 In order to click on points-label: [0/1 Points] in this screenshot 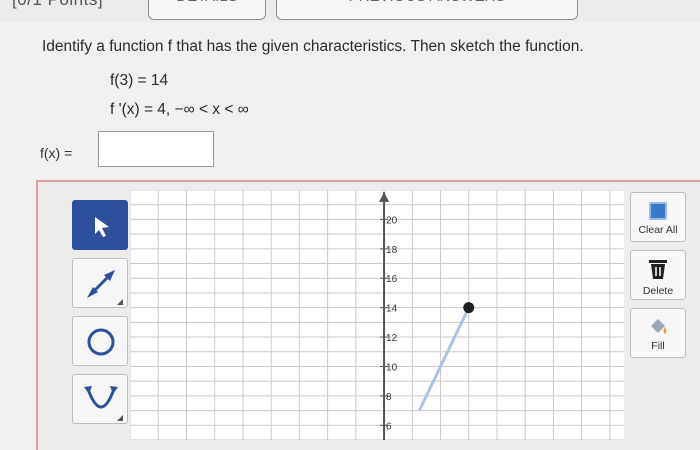, I will do `click(57, 5)`.